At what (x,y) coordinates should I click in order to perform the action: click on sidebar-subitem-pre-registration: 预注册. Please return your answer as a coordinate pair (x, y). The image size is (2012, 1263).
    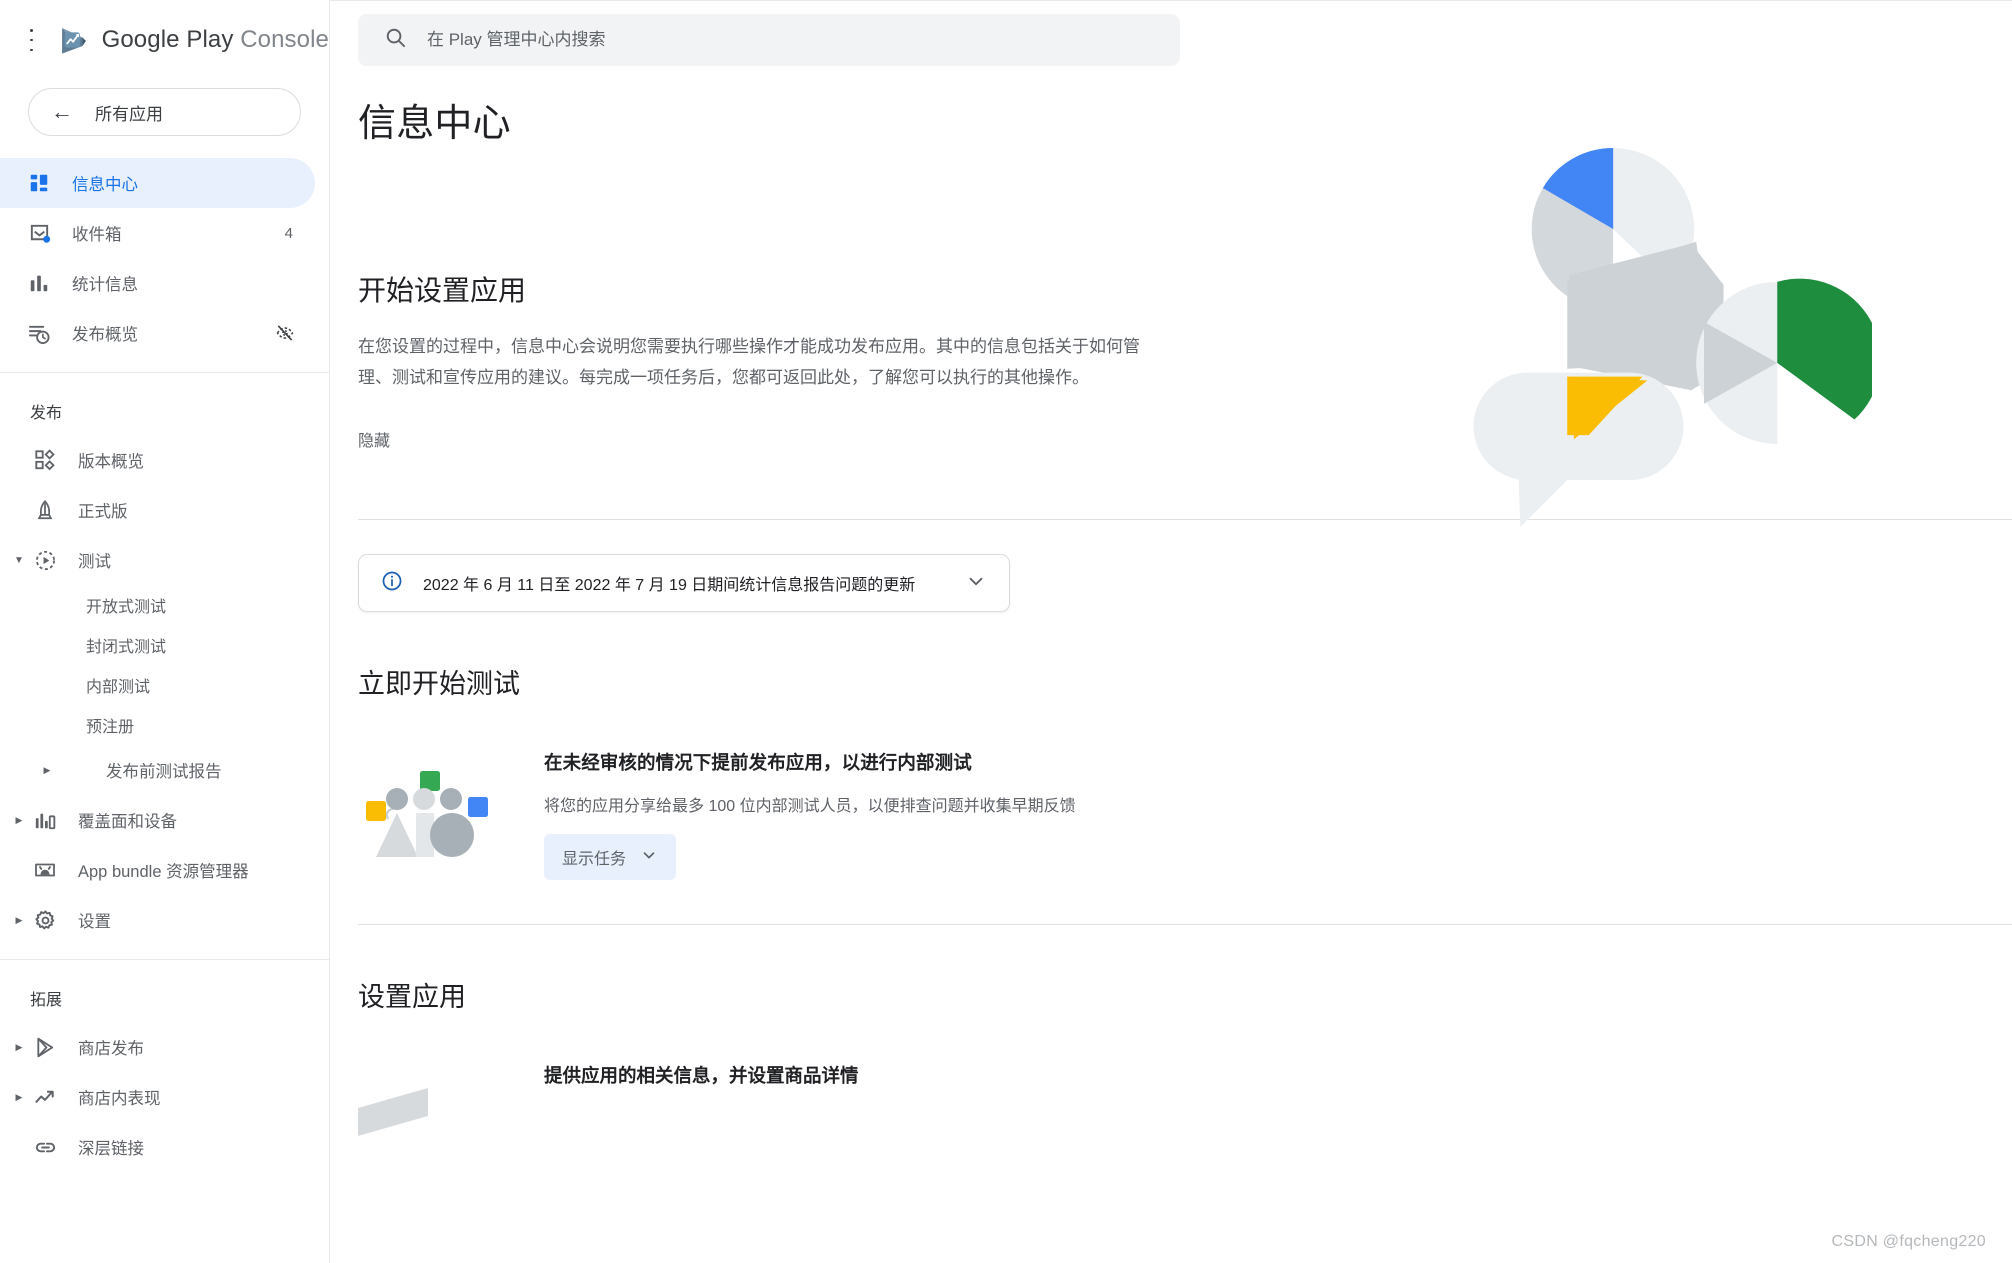
    Looking at the image, I should click on (164, 725).